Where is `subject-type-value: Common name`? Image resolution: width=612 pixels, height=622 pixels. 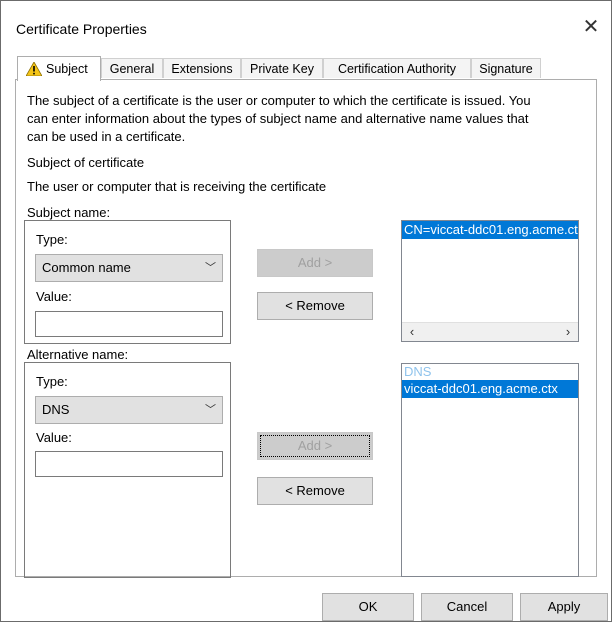
subject-type-value: Common name is located at coordinates (86, 267).